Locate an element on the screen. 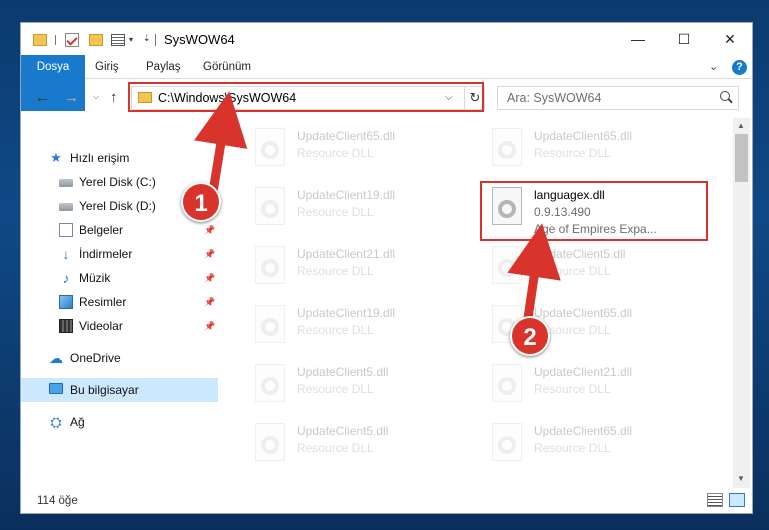 Image resolution: width=769 pixels, height=530 pixels. step-badge-1: 1 is located at coordinates (201, 202).